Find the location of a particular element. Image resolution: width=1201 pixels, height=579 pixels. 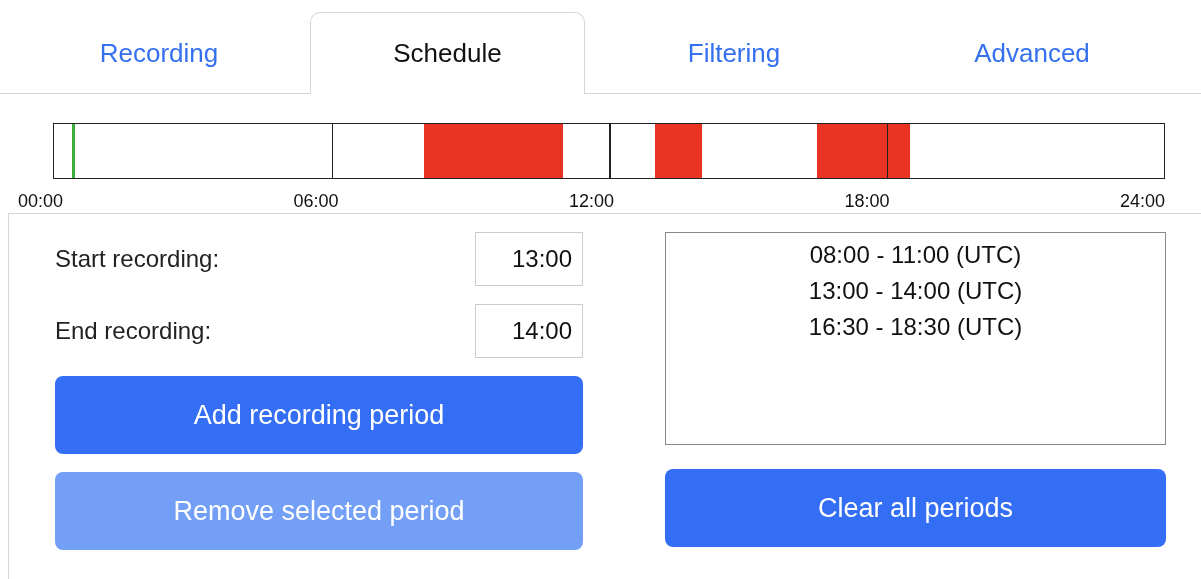

period-list-item: 16:30 - 18:30 (UTC) is located at coordinates (915, 327).